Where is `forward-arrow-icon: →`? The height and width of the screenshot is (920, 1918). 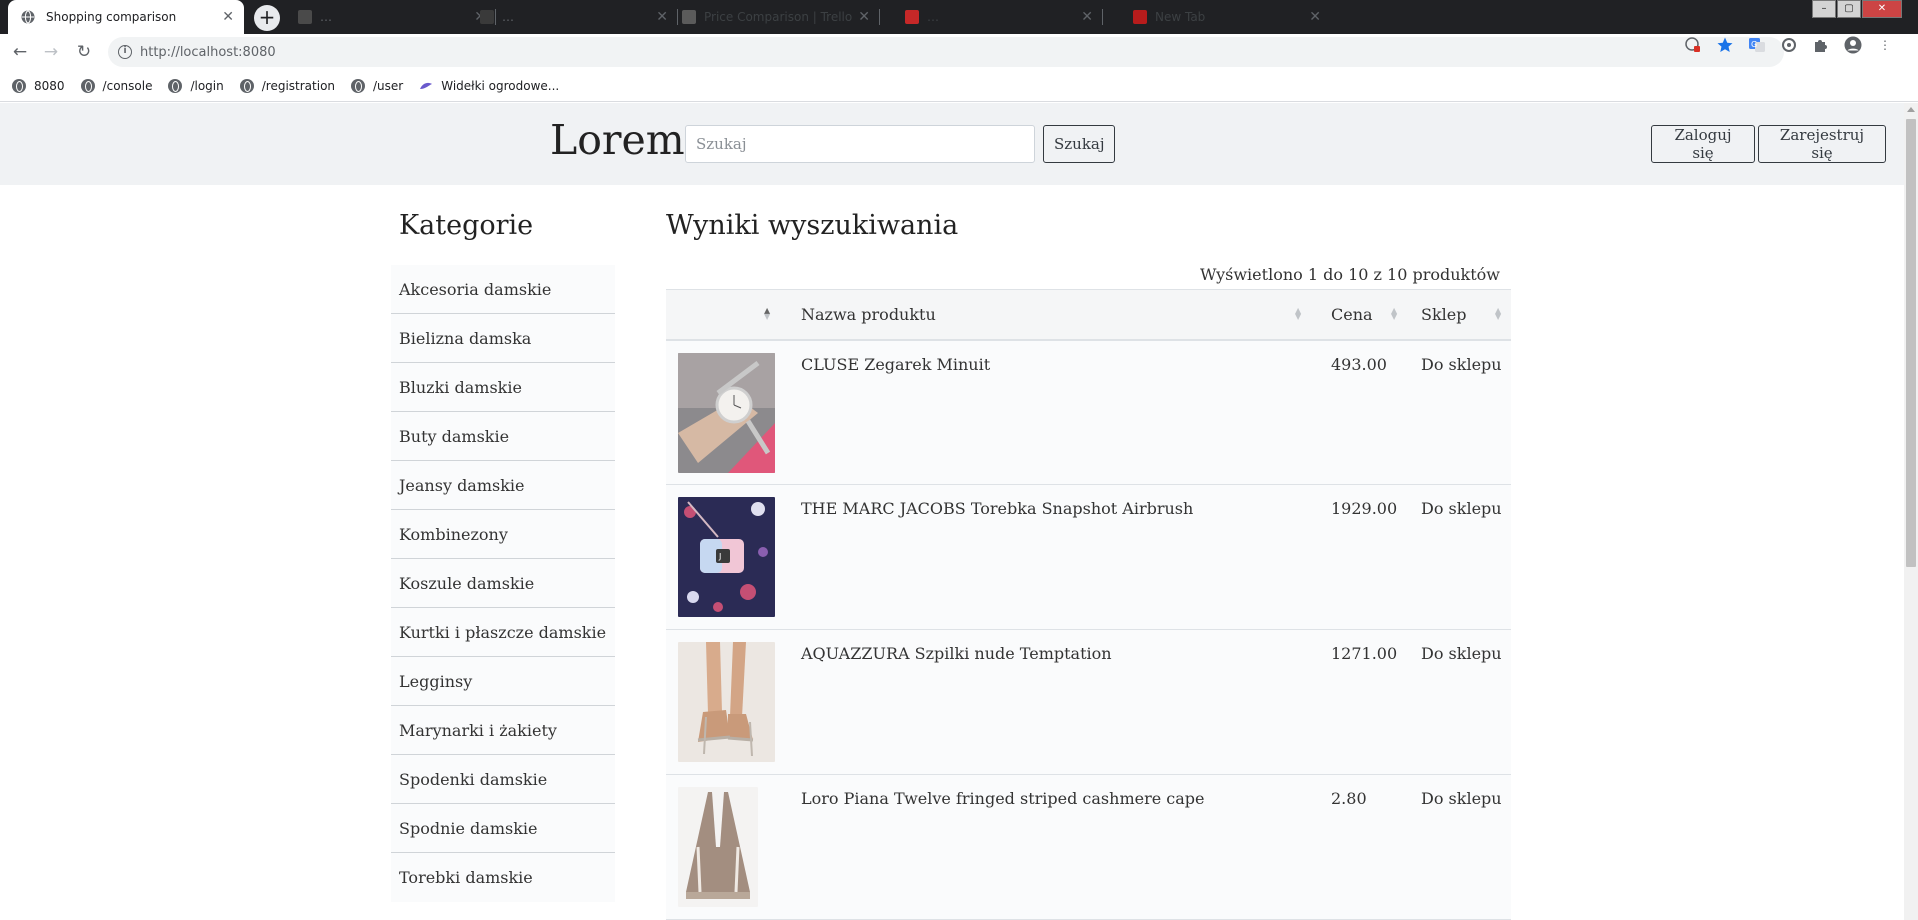 forward-arrow-icon: → is located at coordinates (51, 53).